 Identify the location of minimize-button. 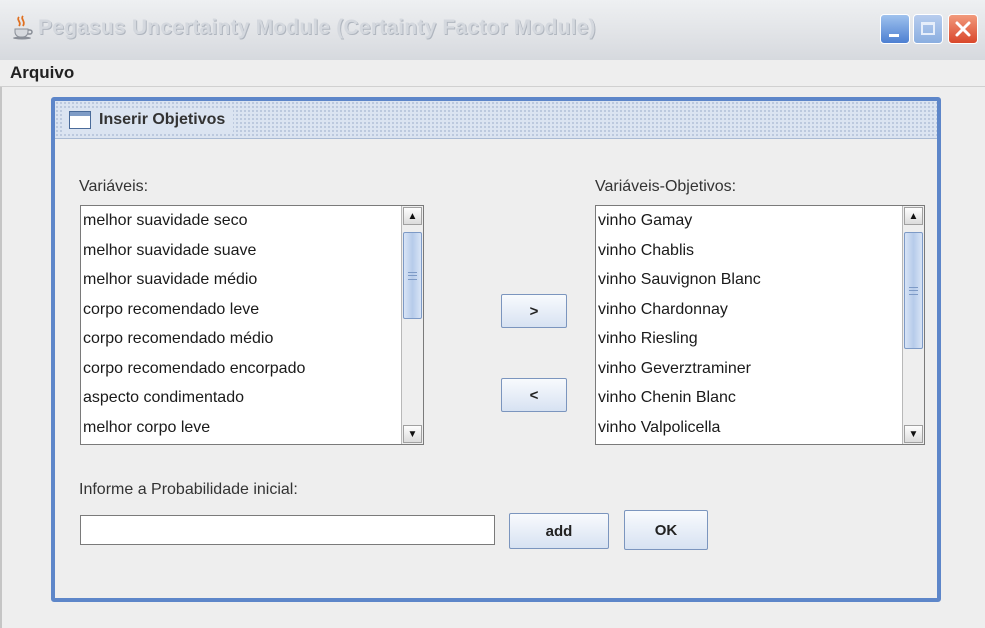
(895, 29).